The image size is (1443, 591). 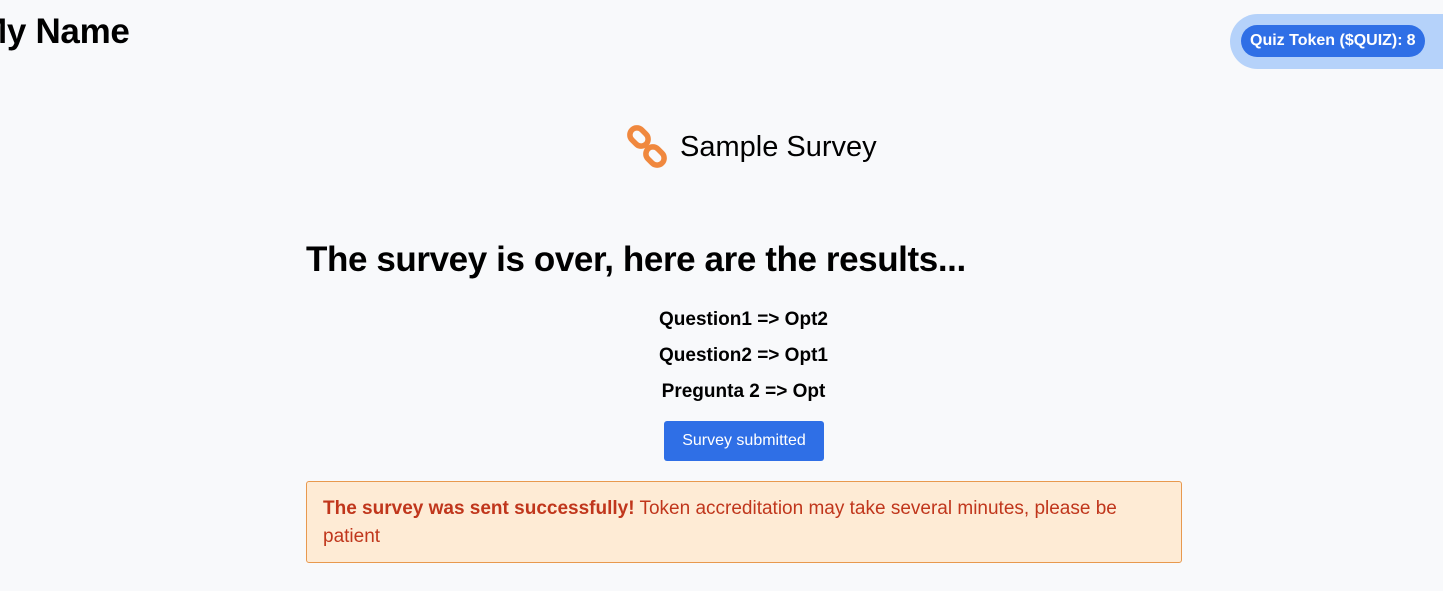 What do you see at coordinates (743, 355) in the screenshot?
I see `result-item: Question2 => Opt1` at bounding box center [743, 355].